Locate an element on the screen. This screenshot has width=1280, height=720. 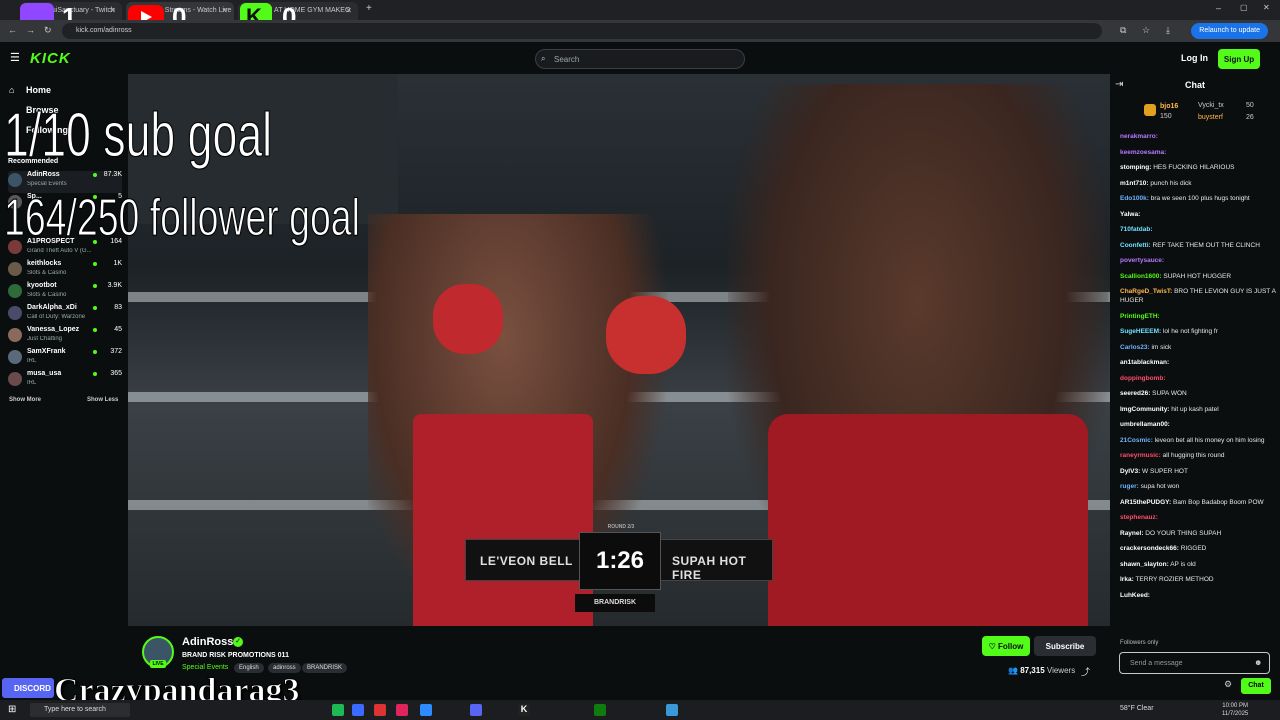
leader-name: buysterf is located at coordinates (1210, 117).